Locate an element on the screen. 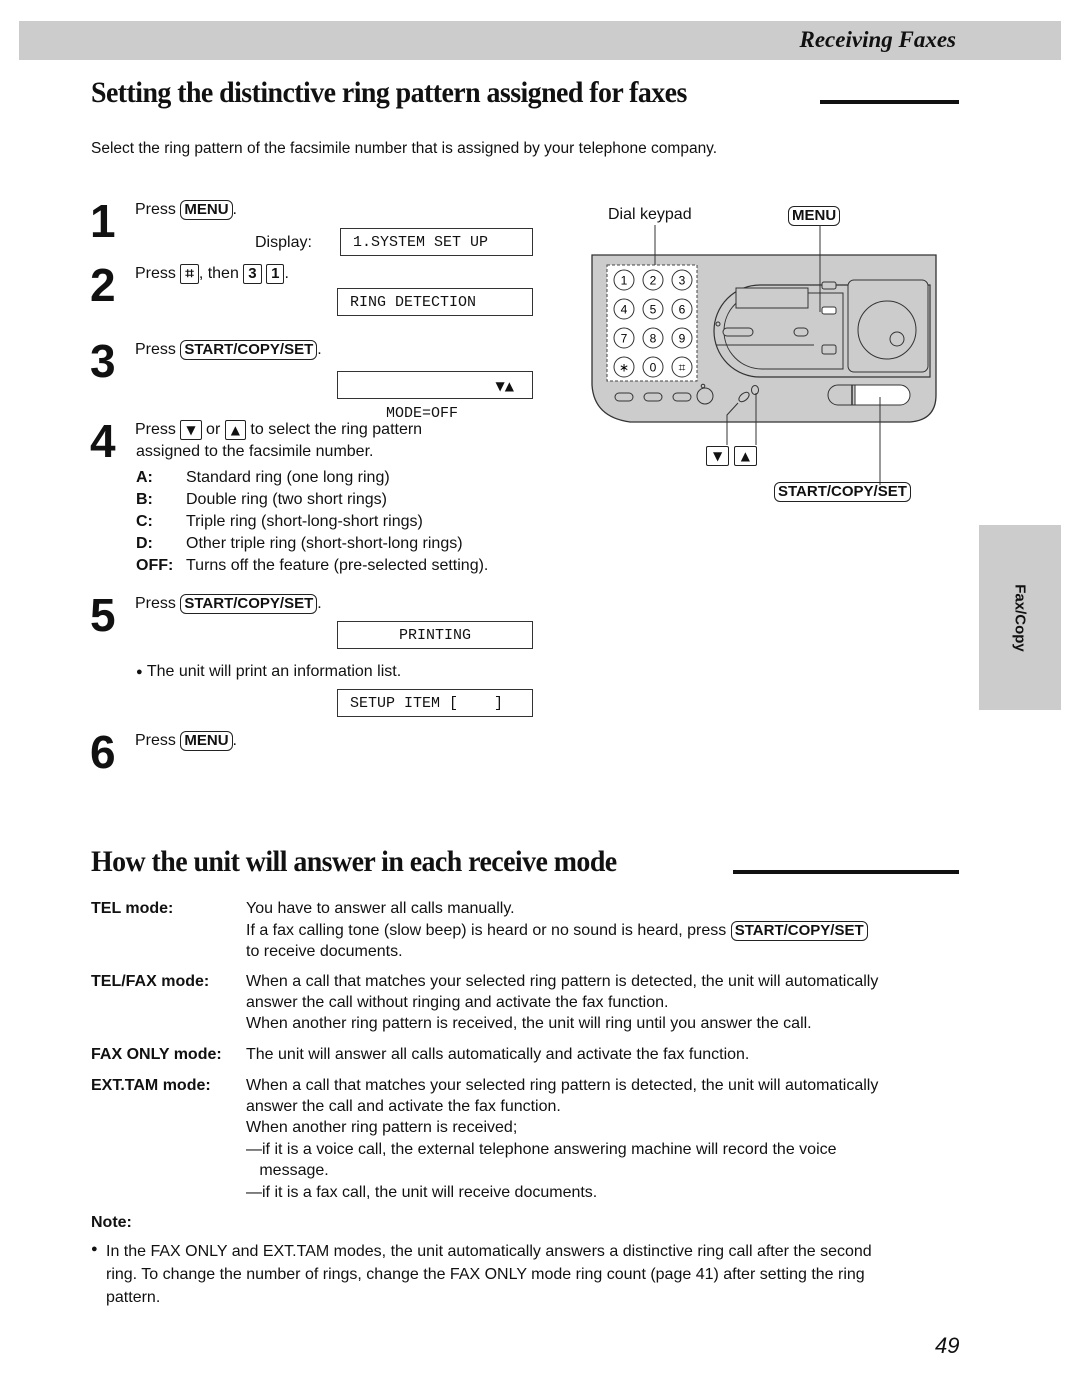 The image size is (1080, 1397). section2-title-rule is located at coordinates (846, 872).